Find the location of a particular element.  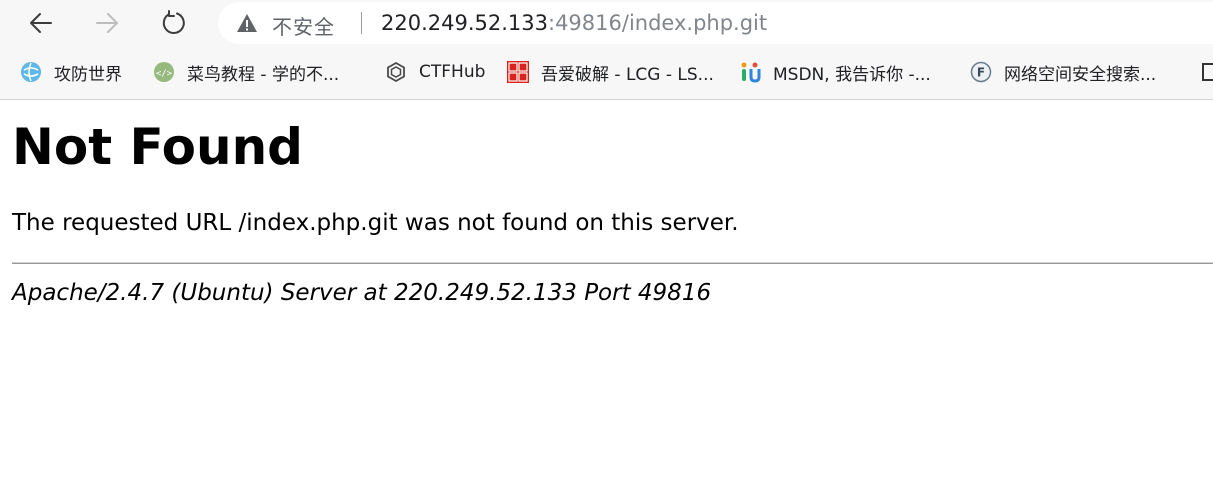

msdn-icon is located at coordinates (750, 72).